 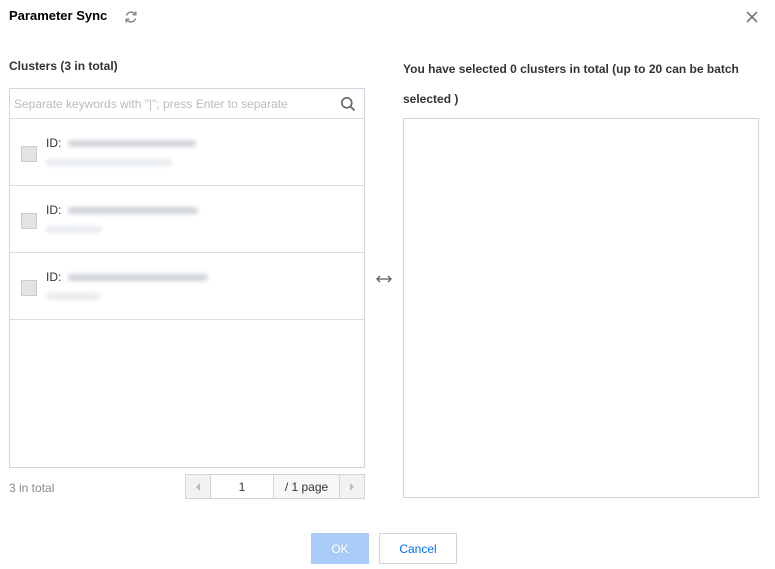 I want to click on search-input, so click(x=170, y=103).